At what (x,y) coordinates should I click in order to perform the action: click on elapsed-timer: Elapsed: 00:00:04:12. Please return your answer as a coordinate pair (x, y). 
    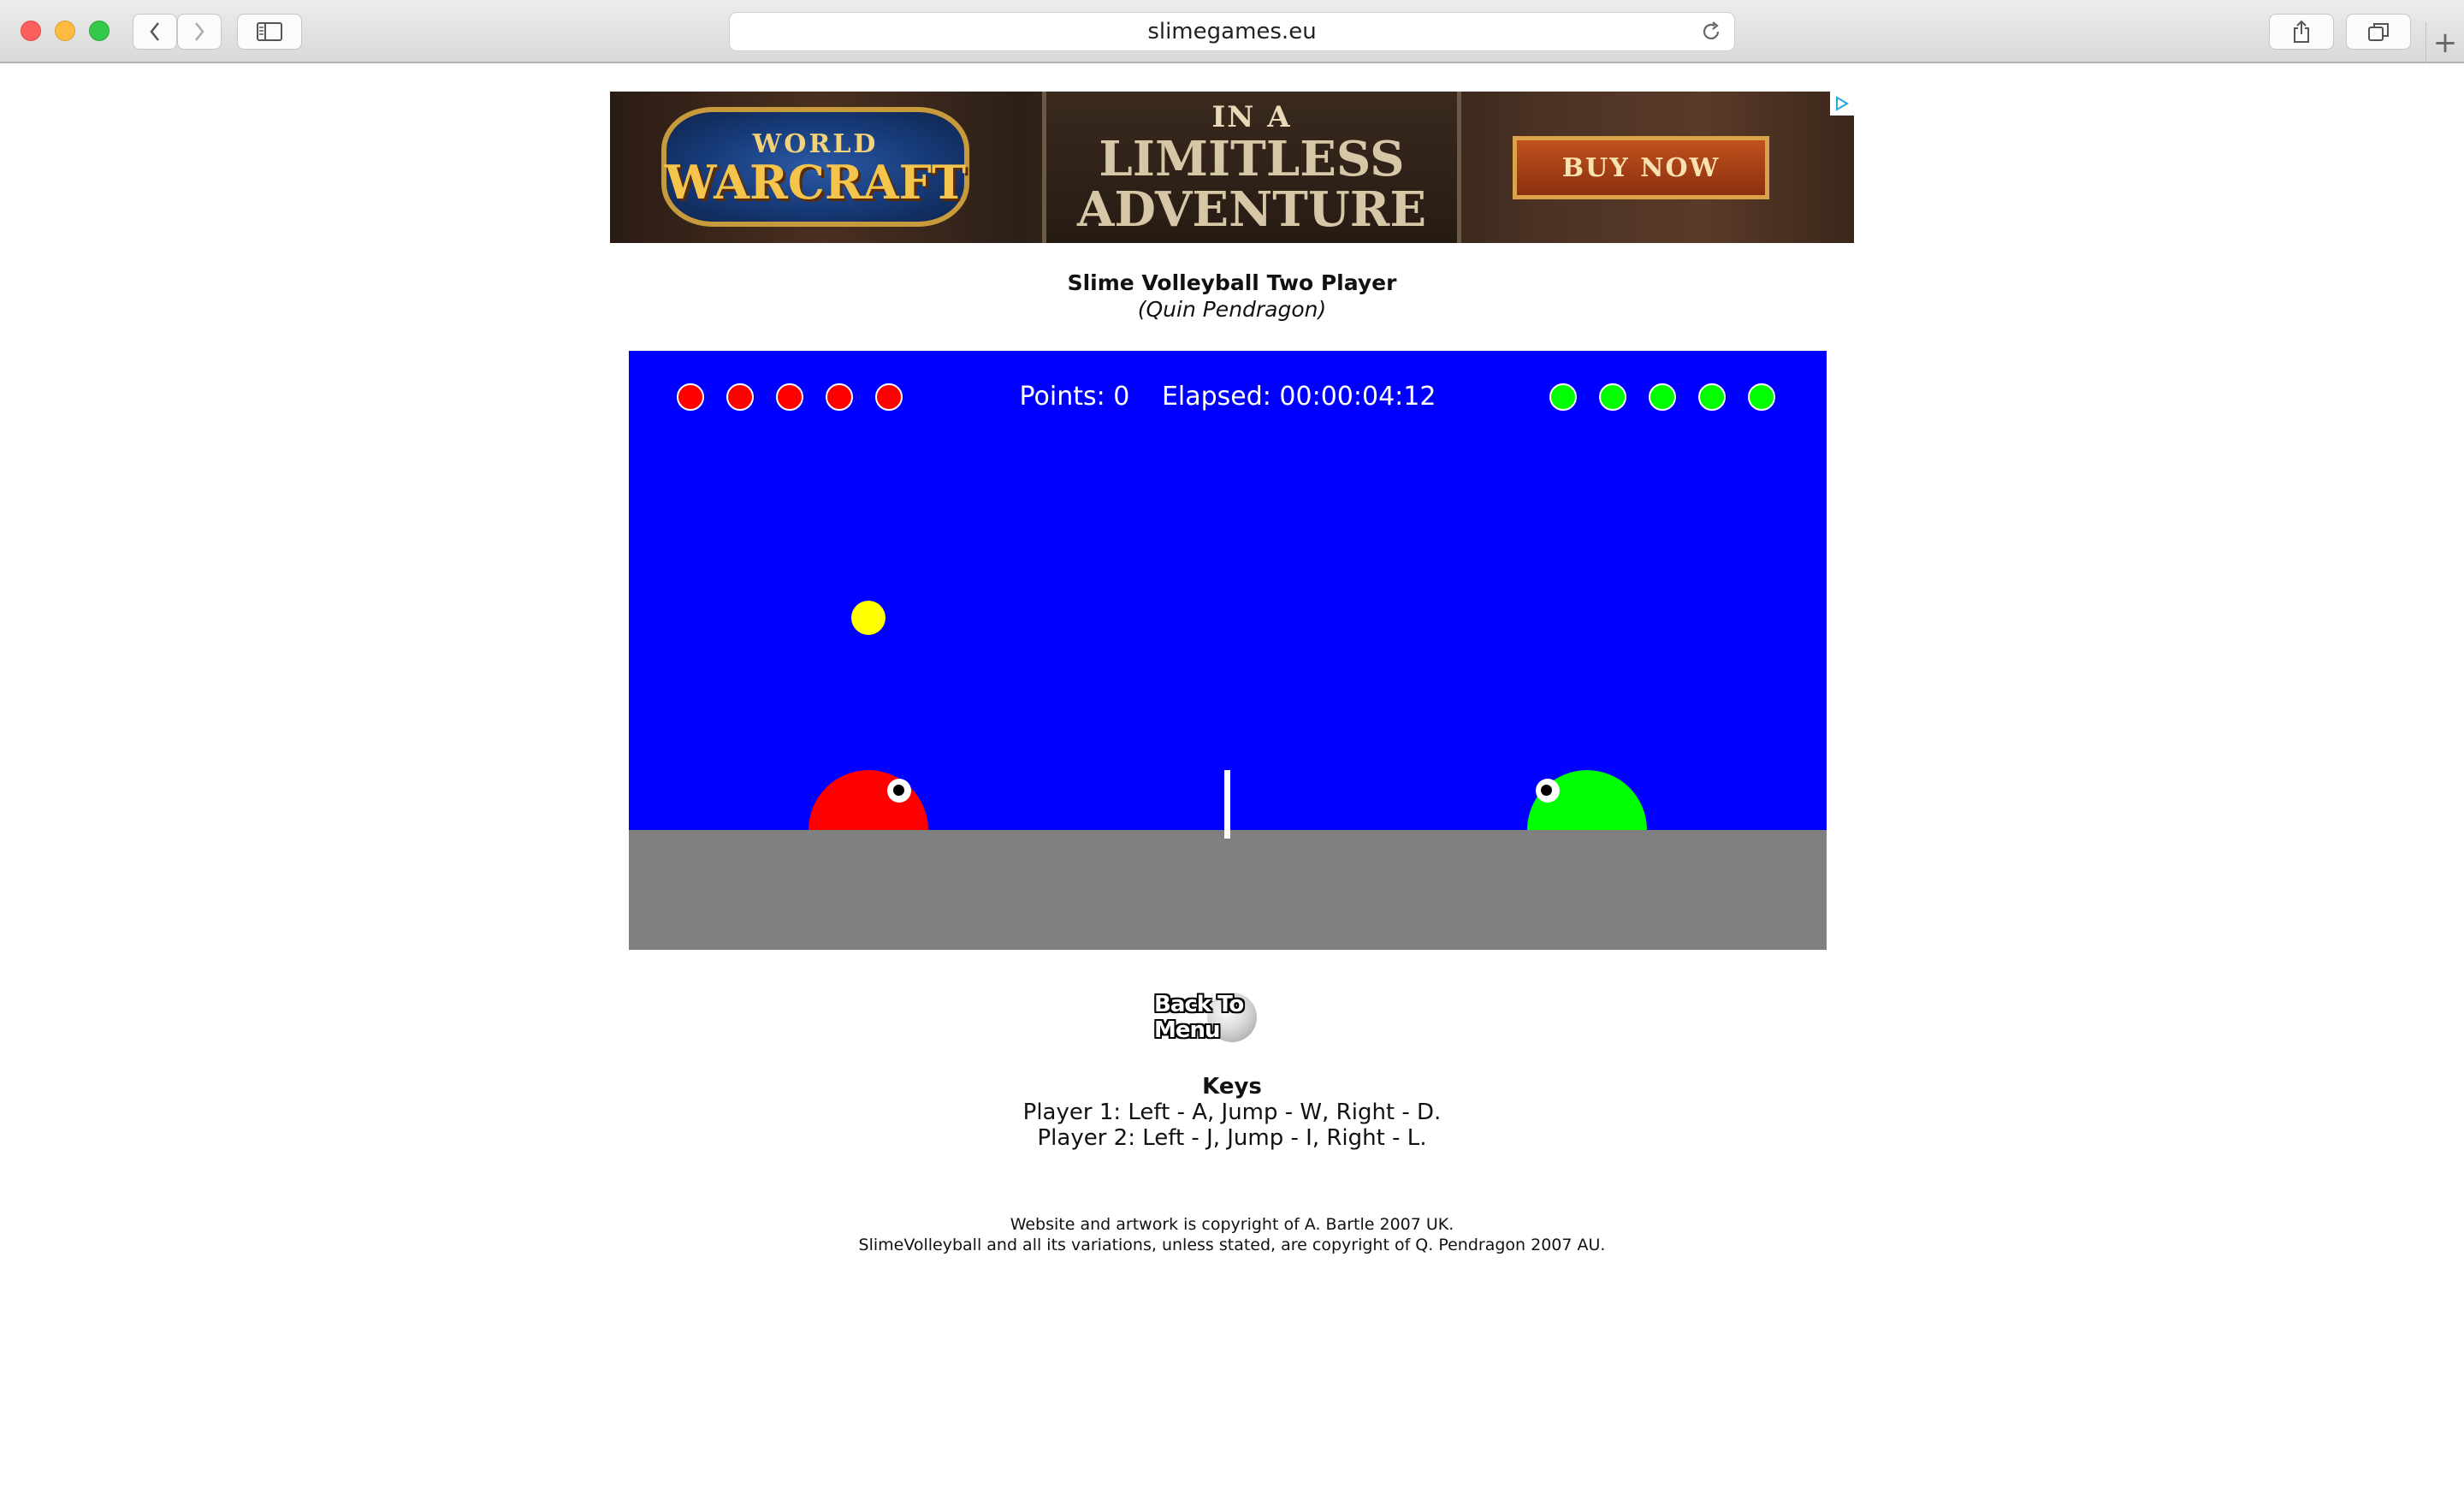
    Looking at the image, I should click on (1298, 397).